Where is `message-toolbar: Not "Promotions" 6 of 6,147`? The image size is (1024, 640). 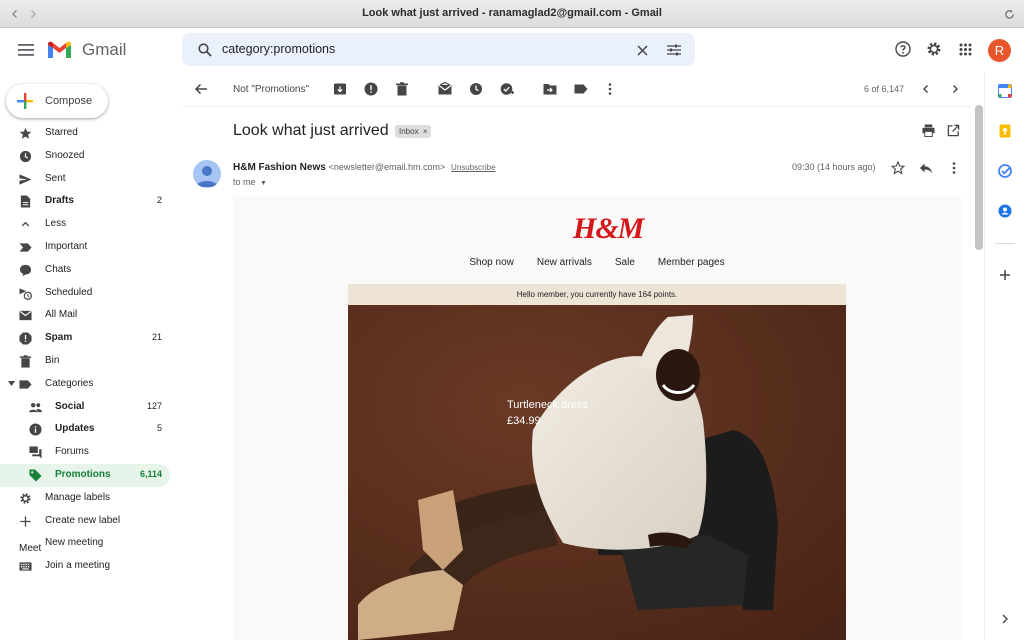 message-toolbar: Not "Promotions" 6 of 6,147 is located at coordinates (576, 89).